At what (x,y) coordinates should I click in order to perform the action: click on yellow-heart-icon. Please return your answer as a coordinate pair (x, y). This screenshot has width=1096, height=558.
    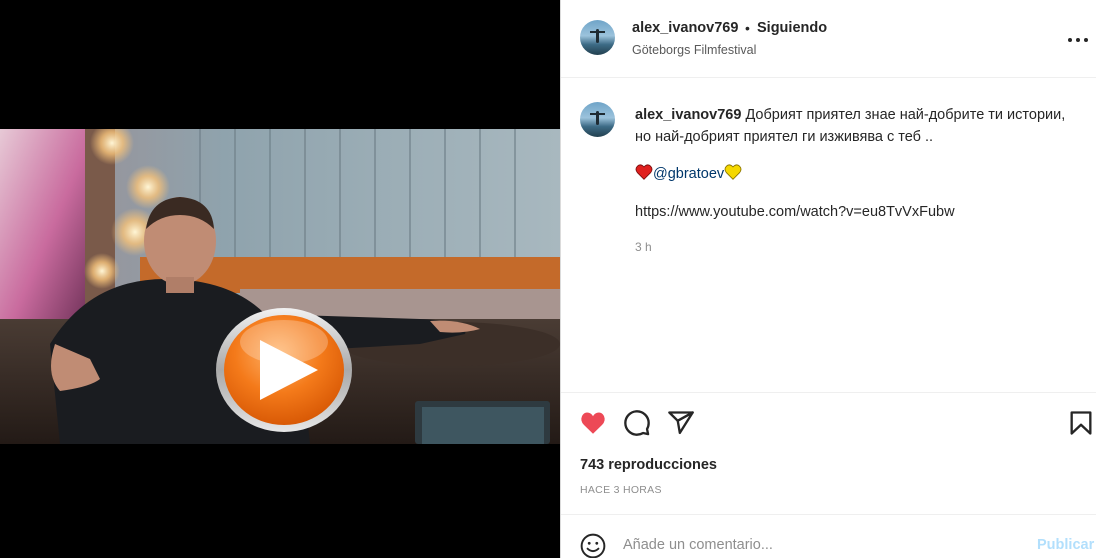
    Looking at the image, I should click on (733, 172).